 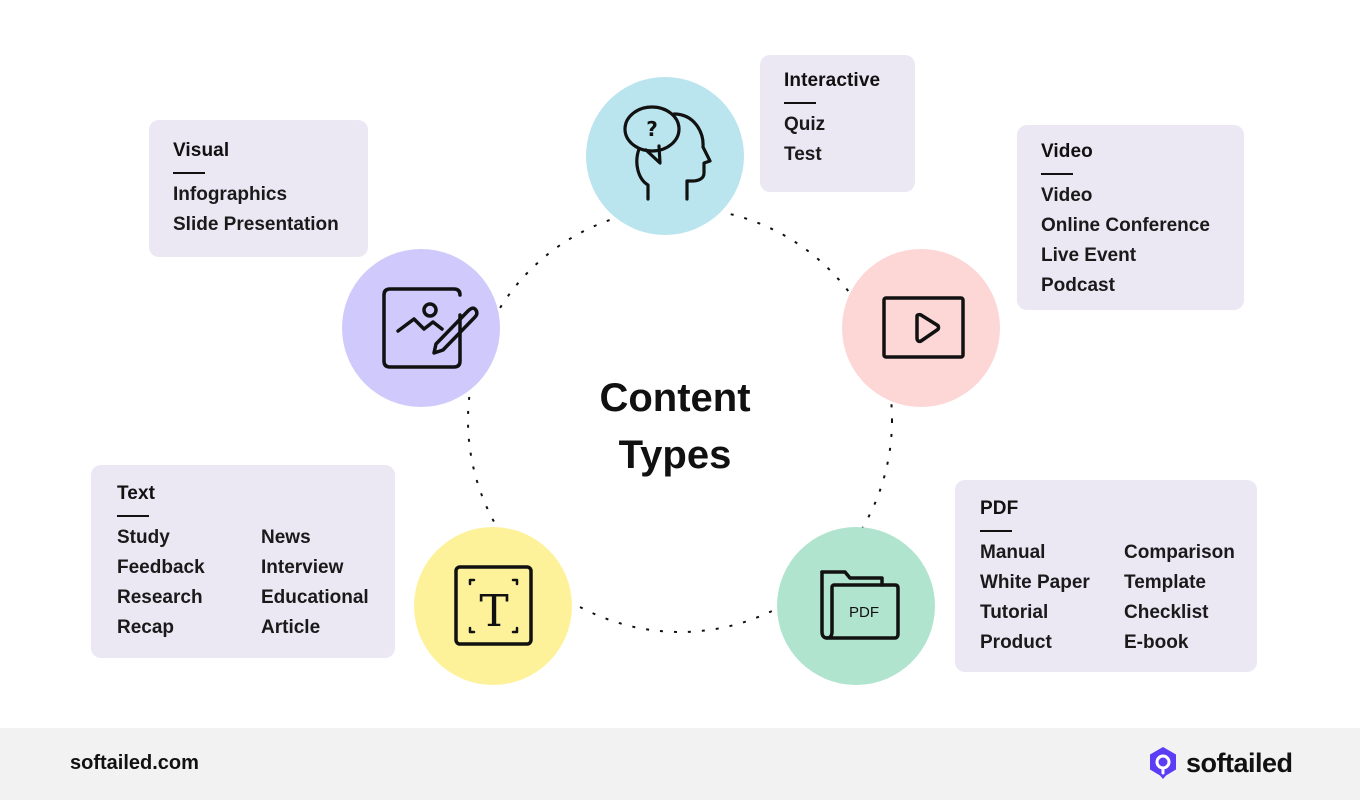 What do you see at coordinates (1165, 582) in the screenshot?
I see `list-item: Template` at bounding box center [1165, 582].